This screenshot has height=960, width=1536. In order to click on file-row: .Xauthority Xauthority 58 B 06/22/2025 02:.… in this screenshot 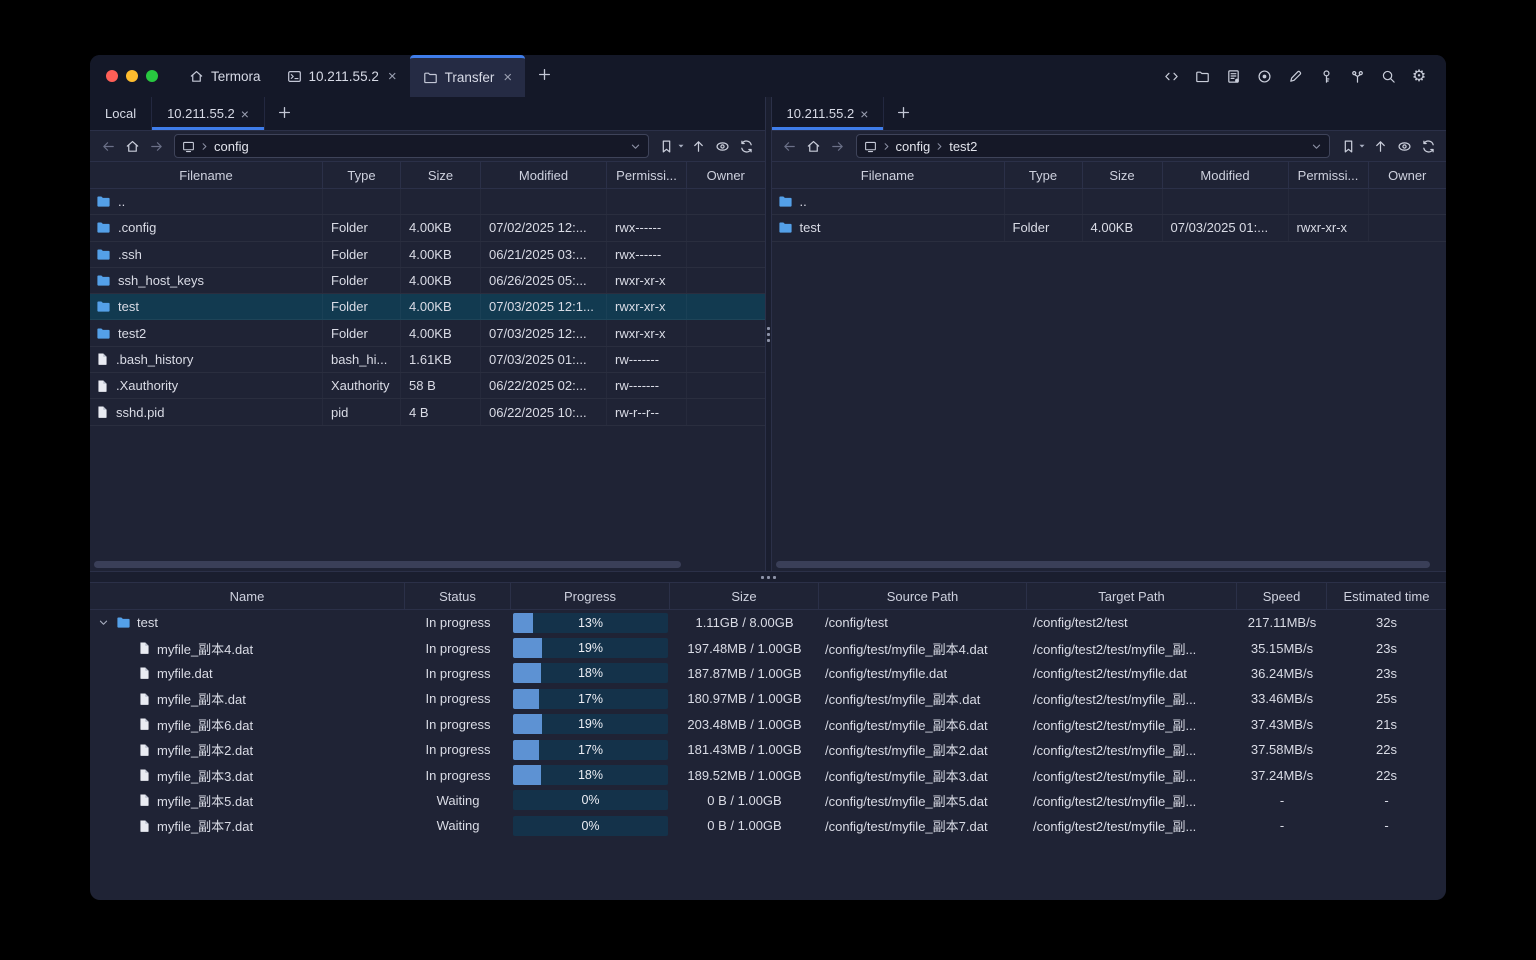, I will do `click(427, 386)`.